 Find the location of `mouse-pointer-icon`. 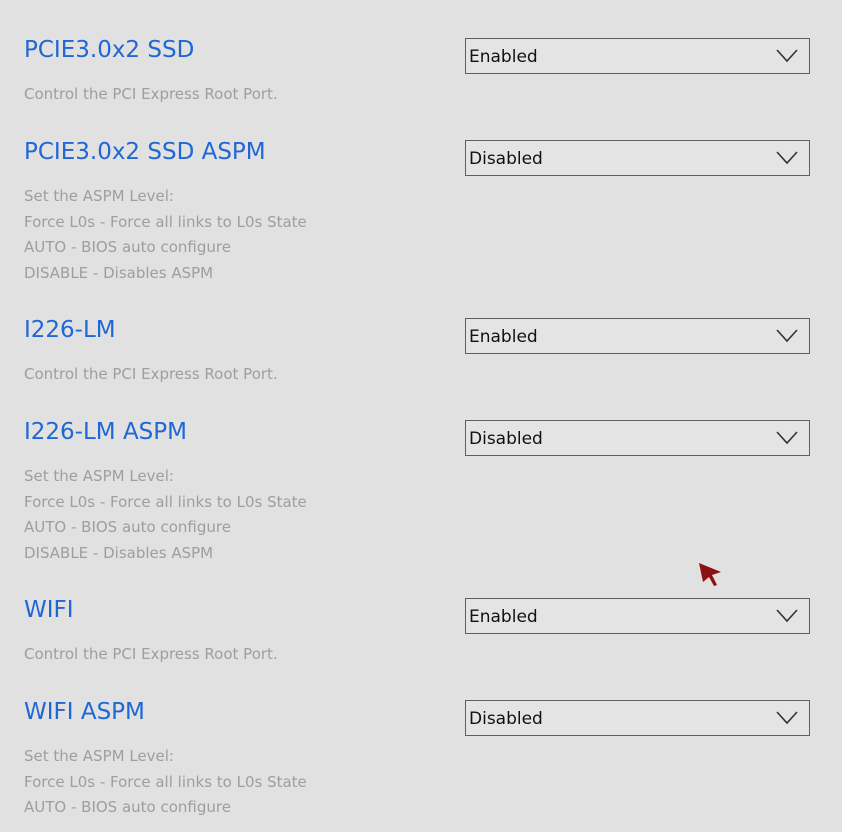

mouse-pointer-icon is located at coordinates (710, 574).